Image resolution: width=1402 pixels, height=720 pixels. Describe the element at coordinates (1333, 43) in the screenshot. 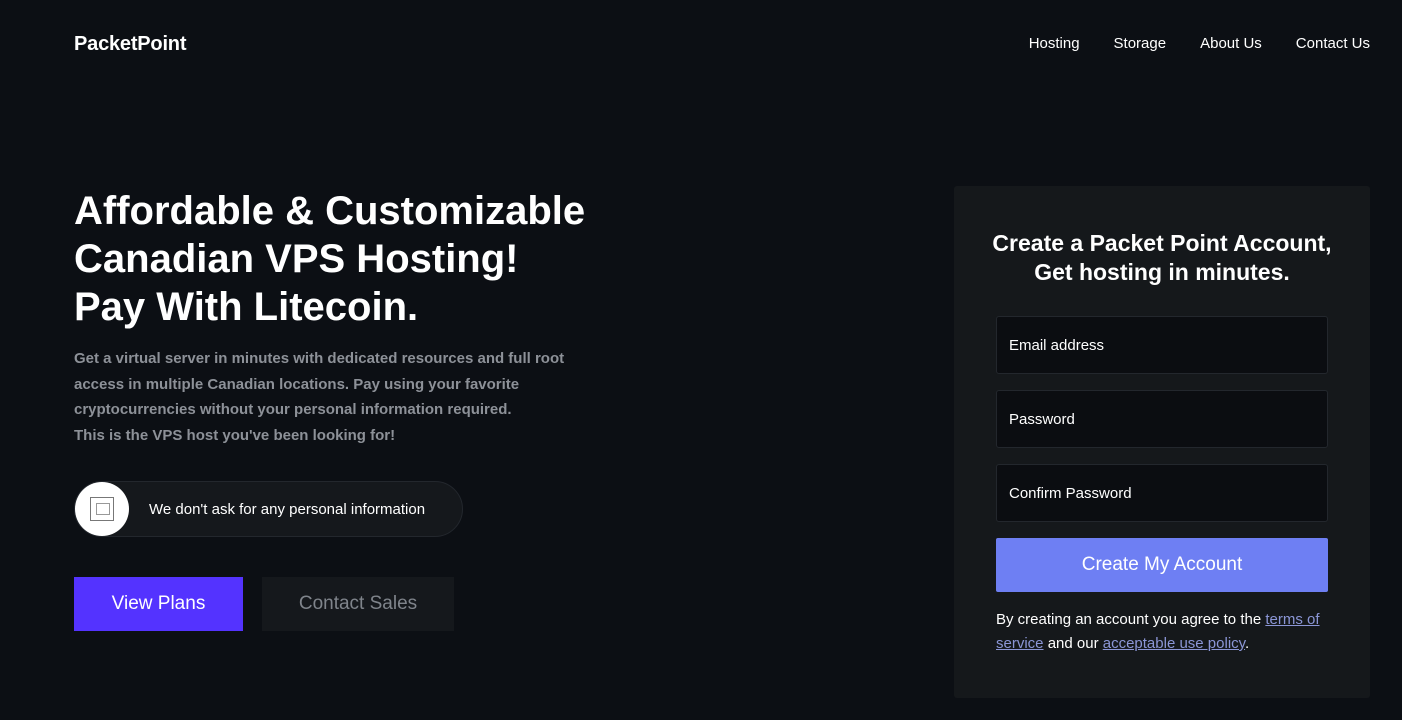

I see `nav-contact-us: Contact Us` at that location.